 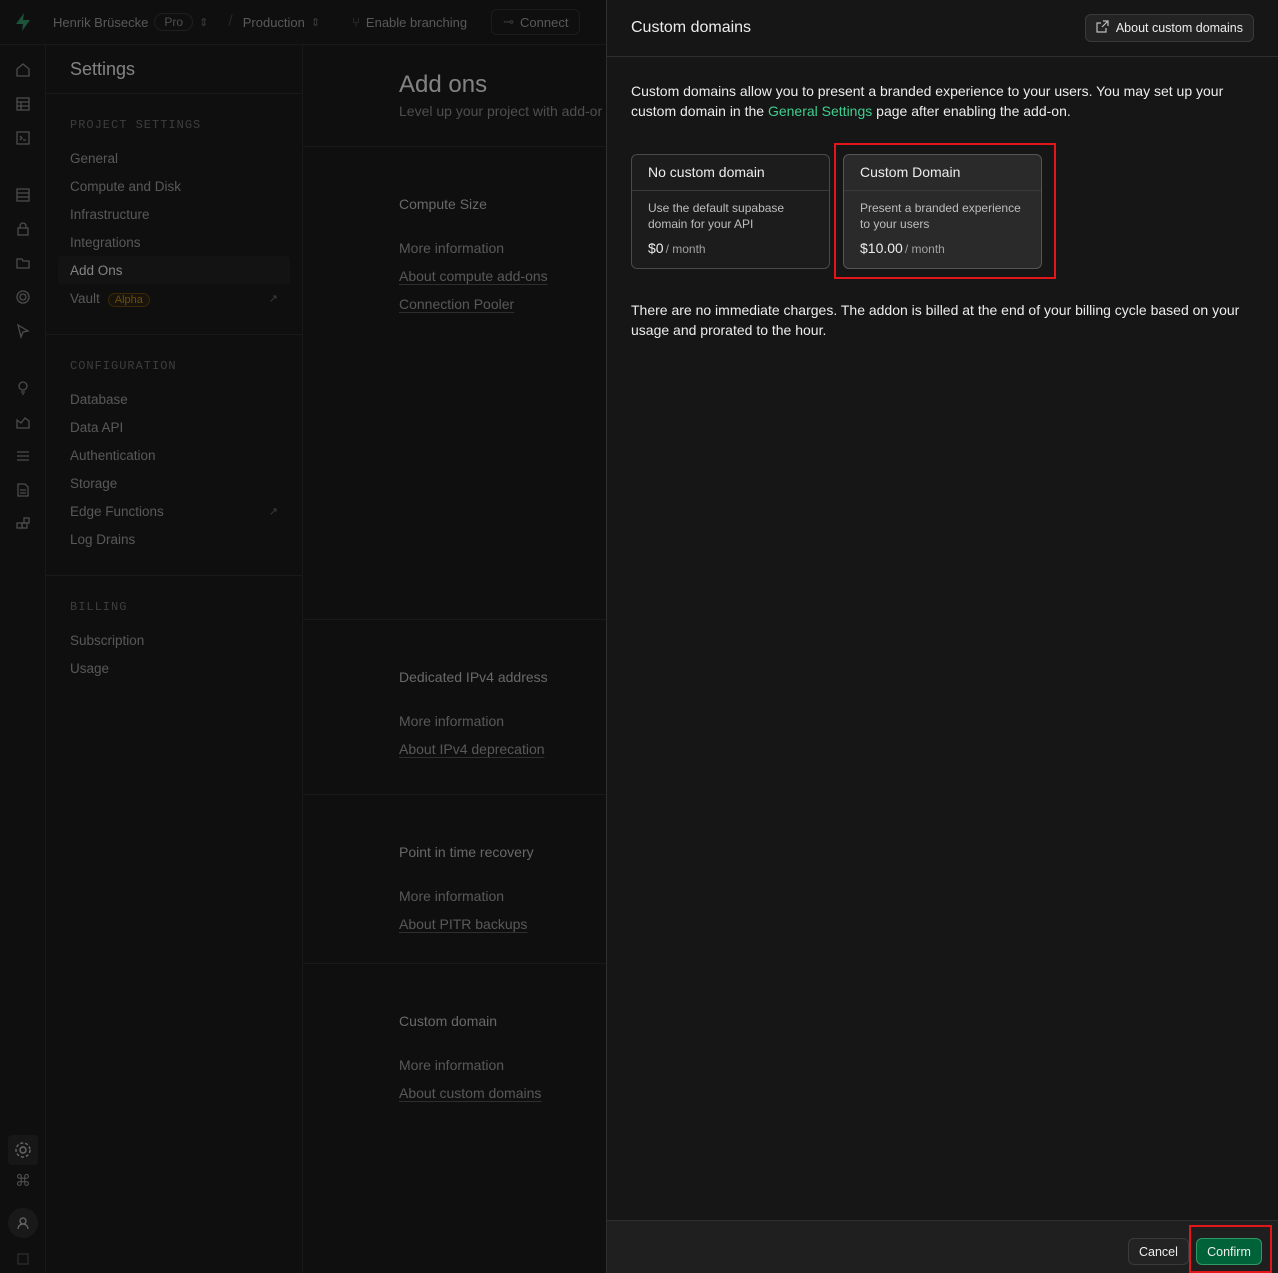 I want to click on panel-title: Custom domains, so click(x=691, y=27).